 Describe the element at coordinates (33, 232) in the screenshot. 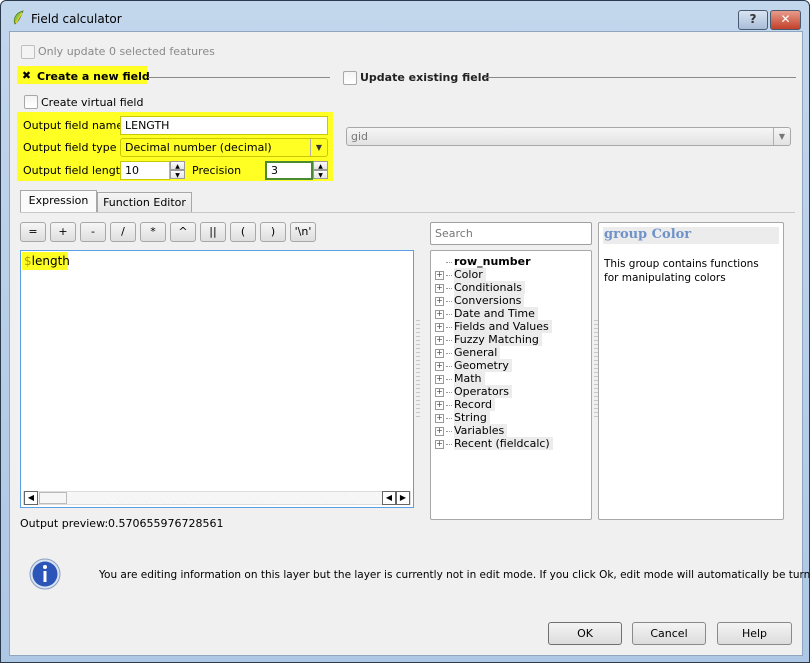

I see `operator-equals-button: =` at that location.